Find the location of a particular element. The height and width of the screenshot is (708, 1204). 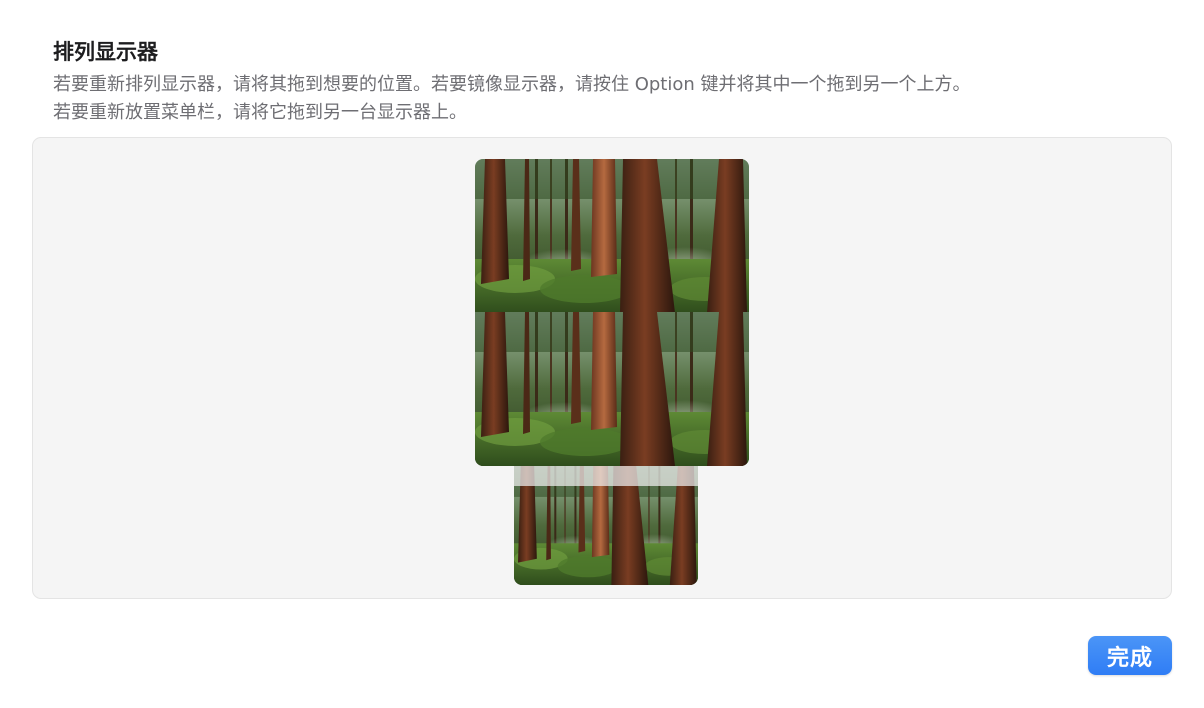

secondary-display is located at coordinates (606, 525).